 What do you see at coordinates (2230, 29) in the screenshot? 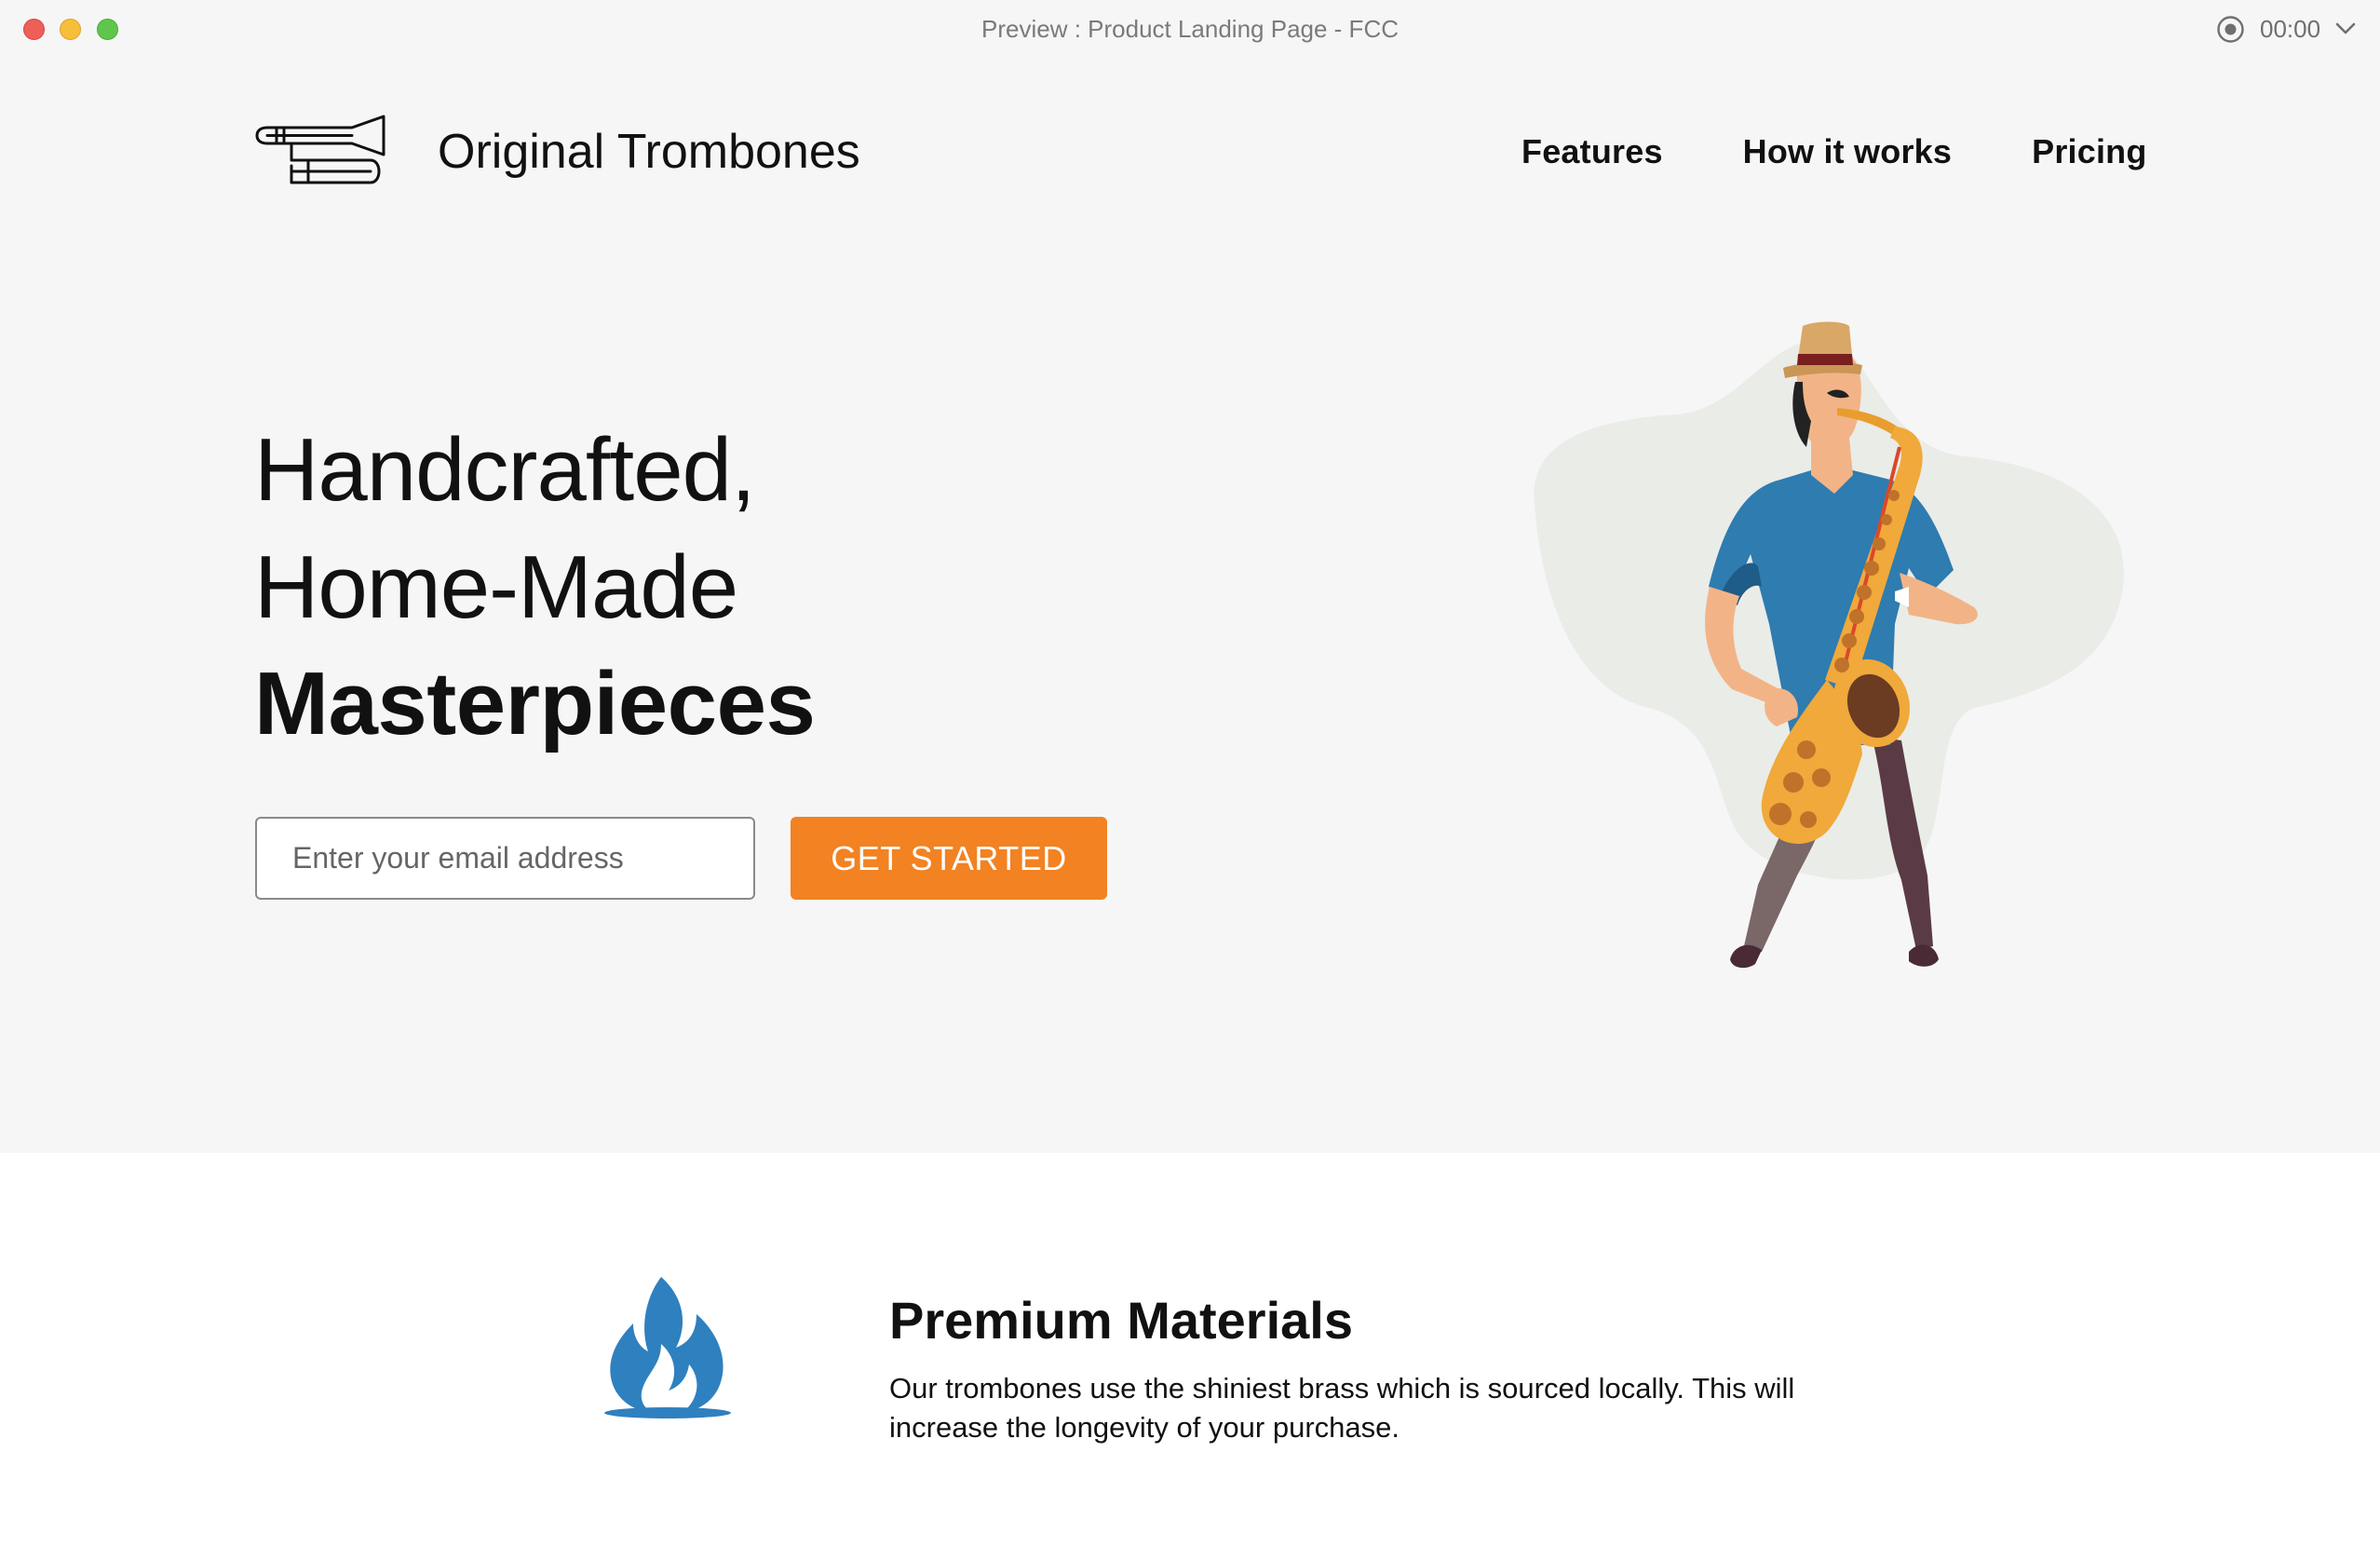
I see `record-icon` at bounding box center [2230, 29].